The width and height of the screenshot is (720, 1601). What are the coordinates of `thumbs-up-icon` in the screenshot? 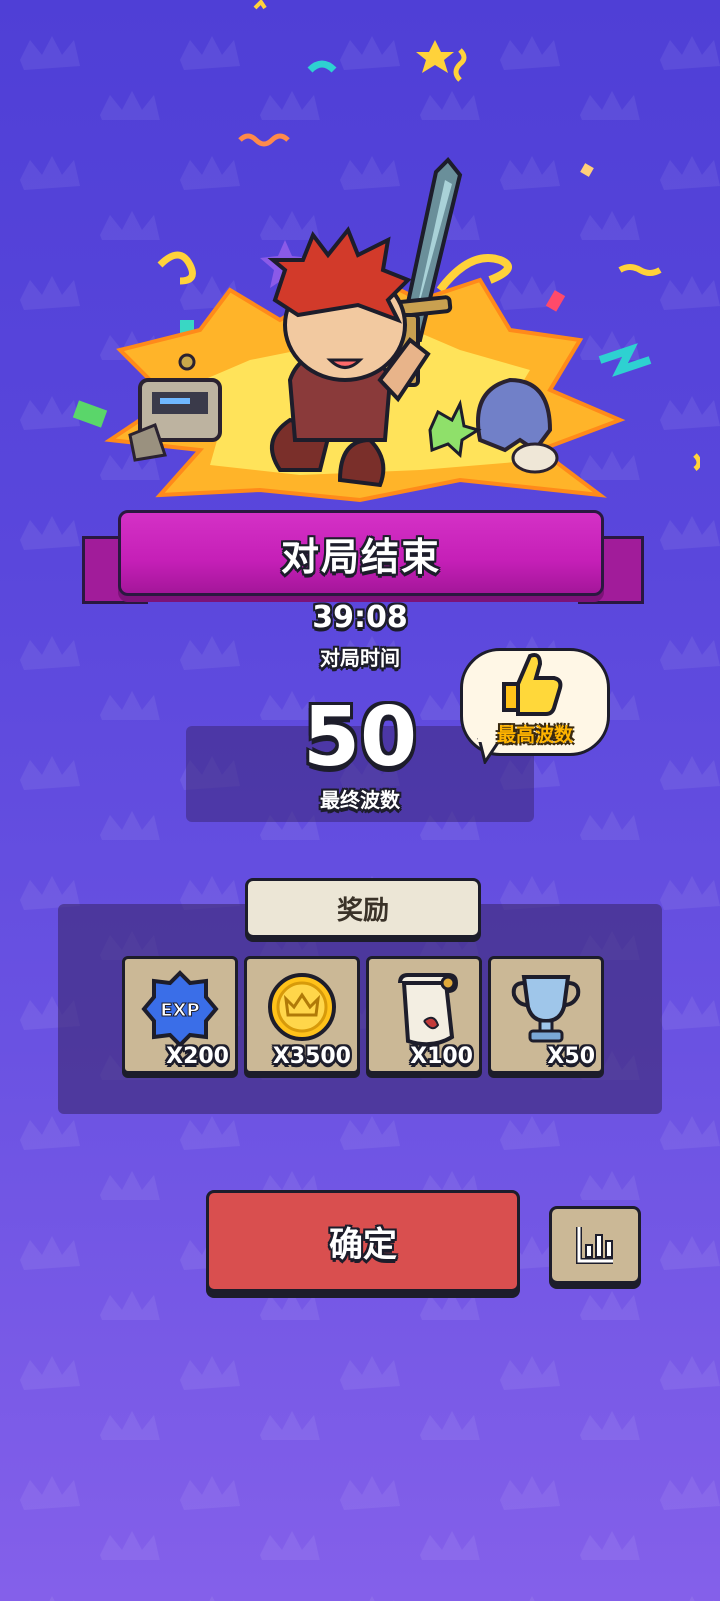 It's located at (532, 684).